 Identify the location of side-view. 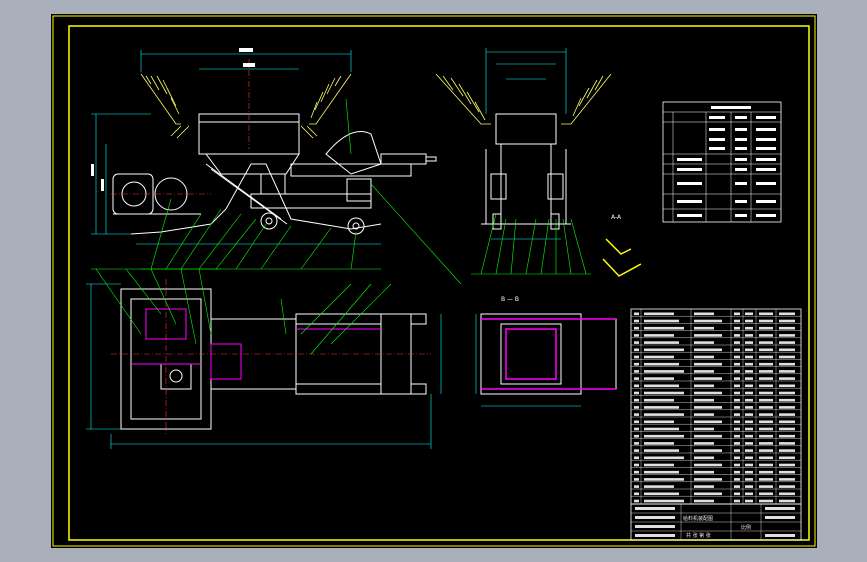
(523, 161).